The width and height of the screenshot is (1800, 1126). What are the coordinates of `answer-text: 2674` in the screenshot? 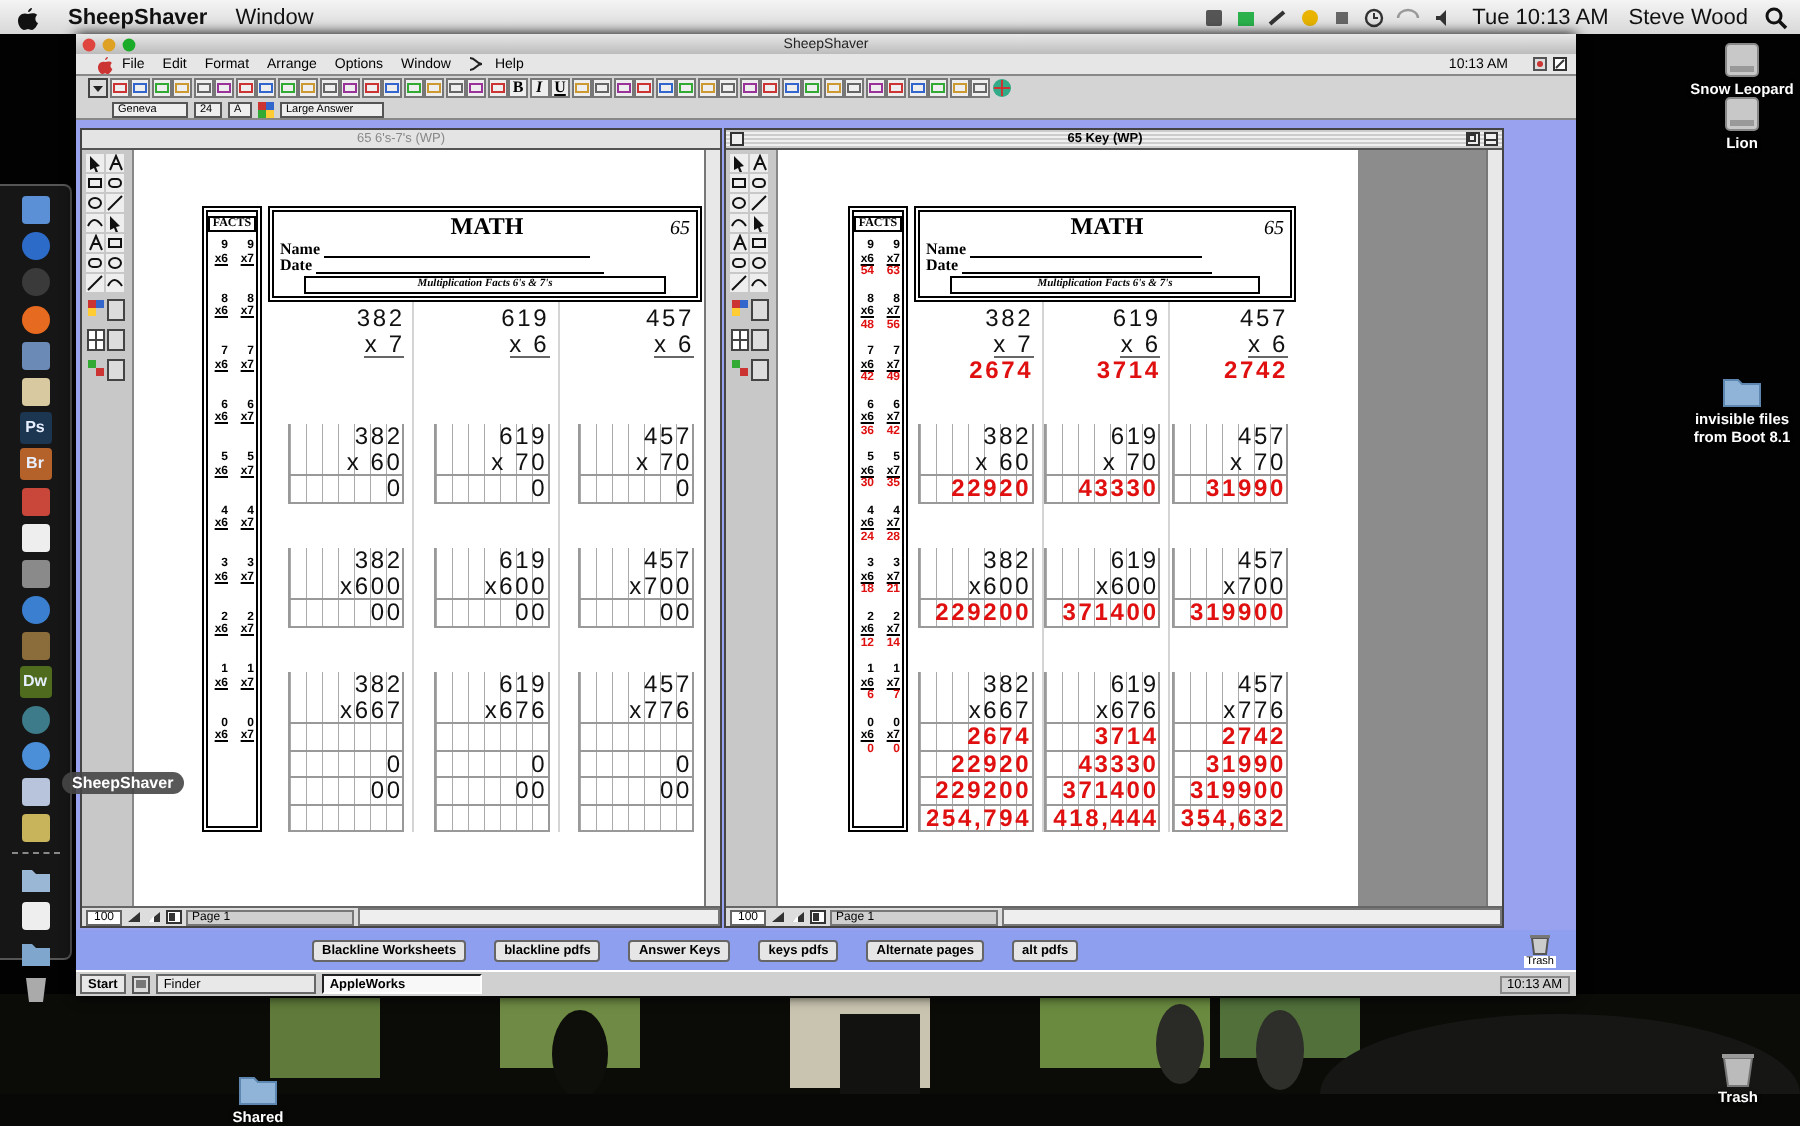 It's located at (975, 735).